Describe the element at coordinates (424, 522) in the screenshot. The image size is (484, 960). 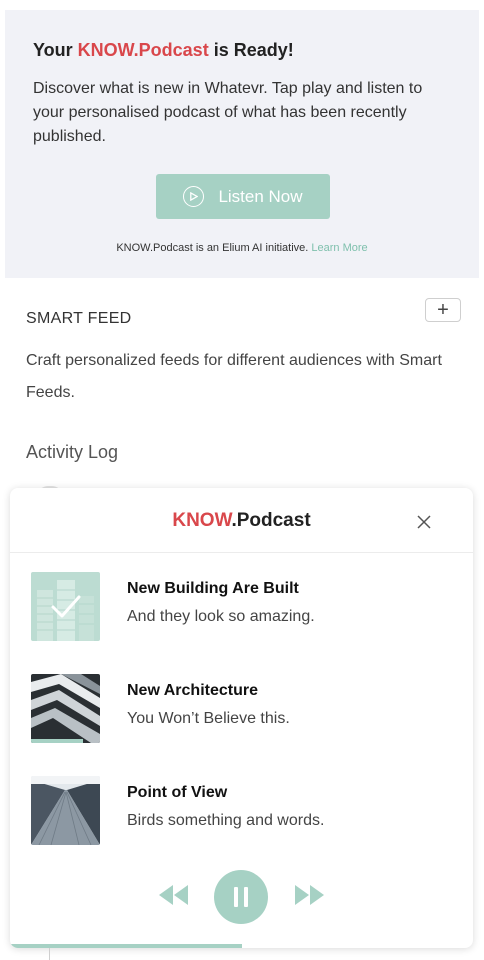
I see `close-icon` at that location.